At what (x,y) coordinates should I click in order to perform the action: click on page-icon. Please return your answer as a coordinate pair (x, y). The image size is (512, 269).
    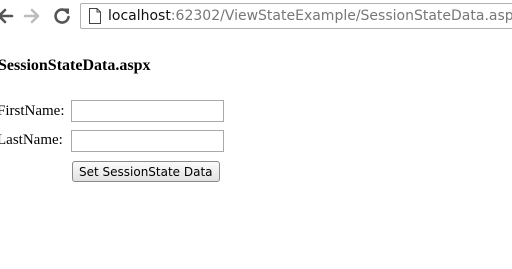
    Looking at the image, I should click on (95, 16).